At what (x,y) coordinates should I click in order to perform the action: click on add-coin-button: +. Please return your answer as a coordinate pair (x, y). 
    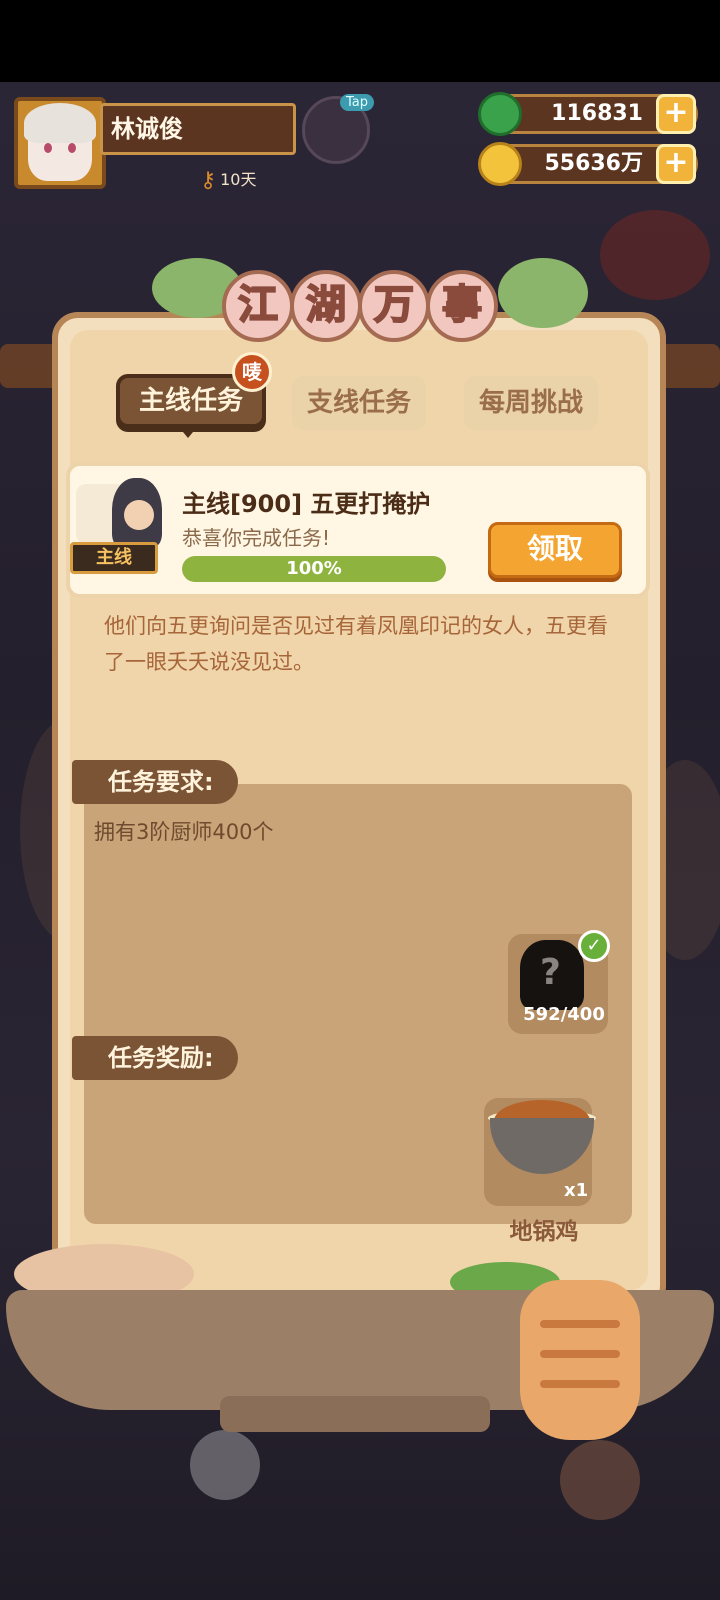
    Looking at the image, I should click on (676, 164).